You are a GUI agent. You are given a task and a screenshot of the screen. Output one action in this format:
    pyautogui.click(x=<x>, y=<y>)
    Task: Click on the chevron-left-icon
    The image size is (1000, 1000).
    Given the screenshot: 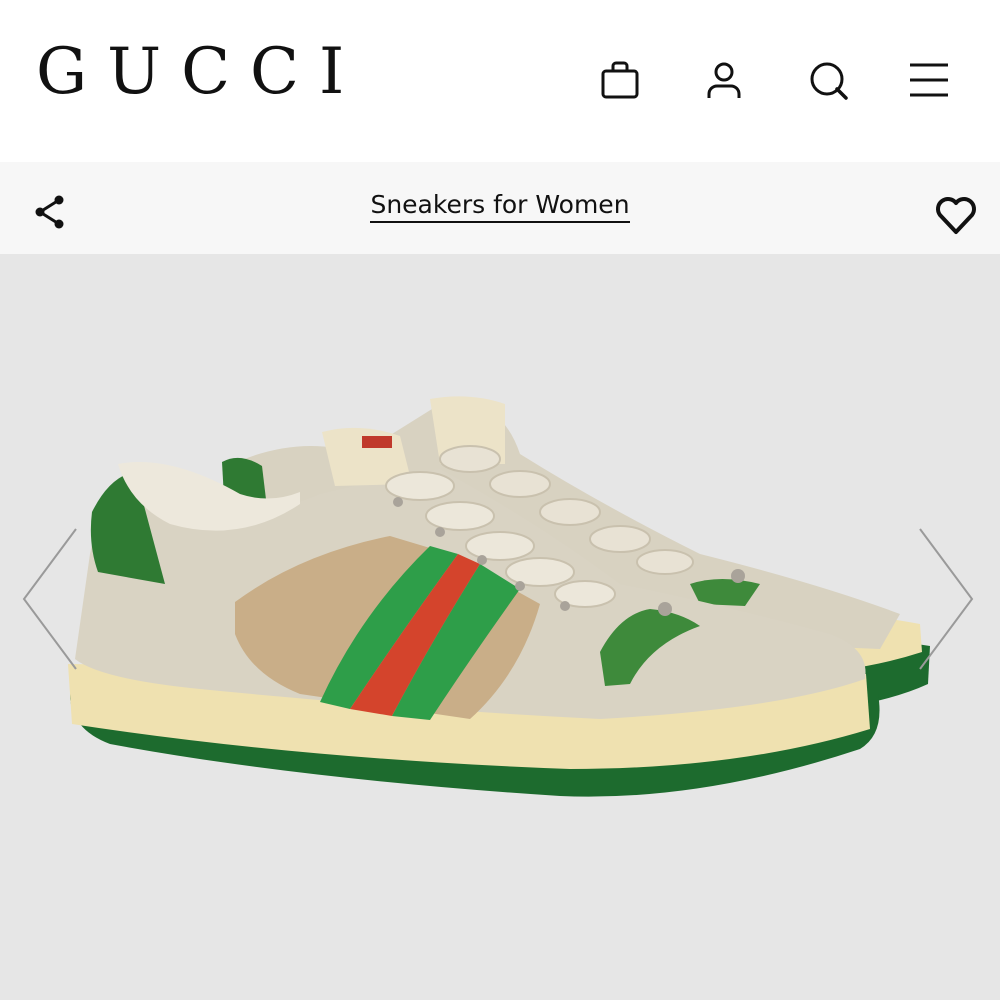 What is the action you would take?
    pyautogui.click(x=48, y=599)
    